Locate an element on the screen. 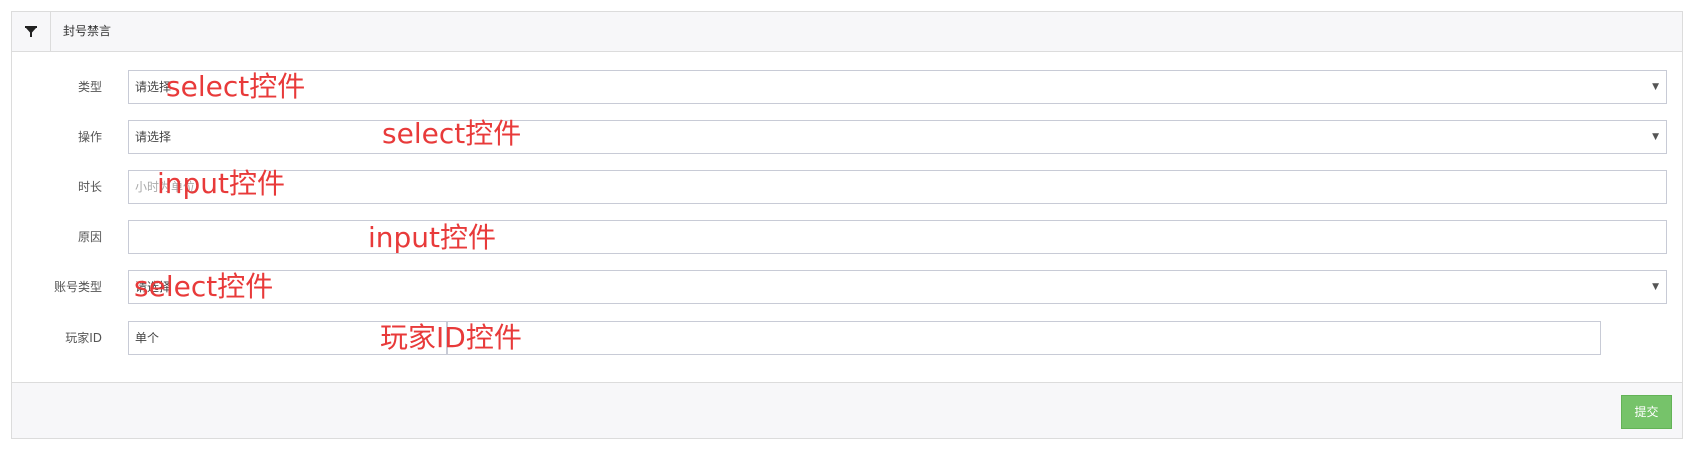 Image resolution: width=1694 pixels, height=455 pixels. player-id-input is located at coordinates (1024, 338).